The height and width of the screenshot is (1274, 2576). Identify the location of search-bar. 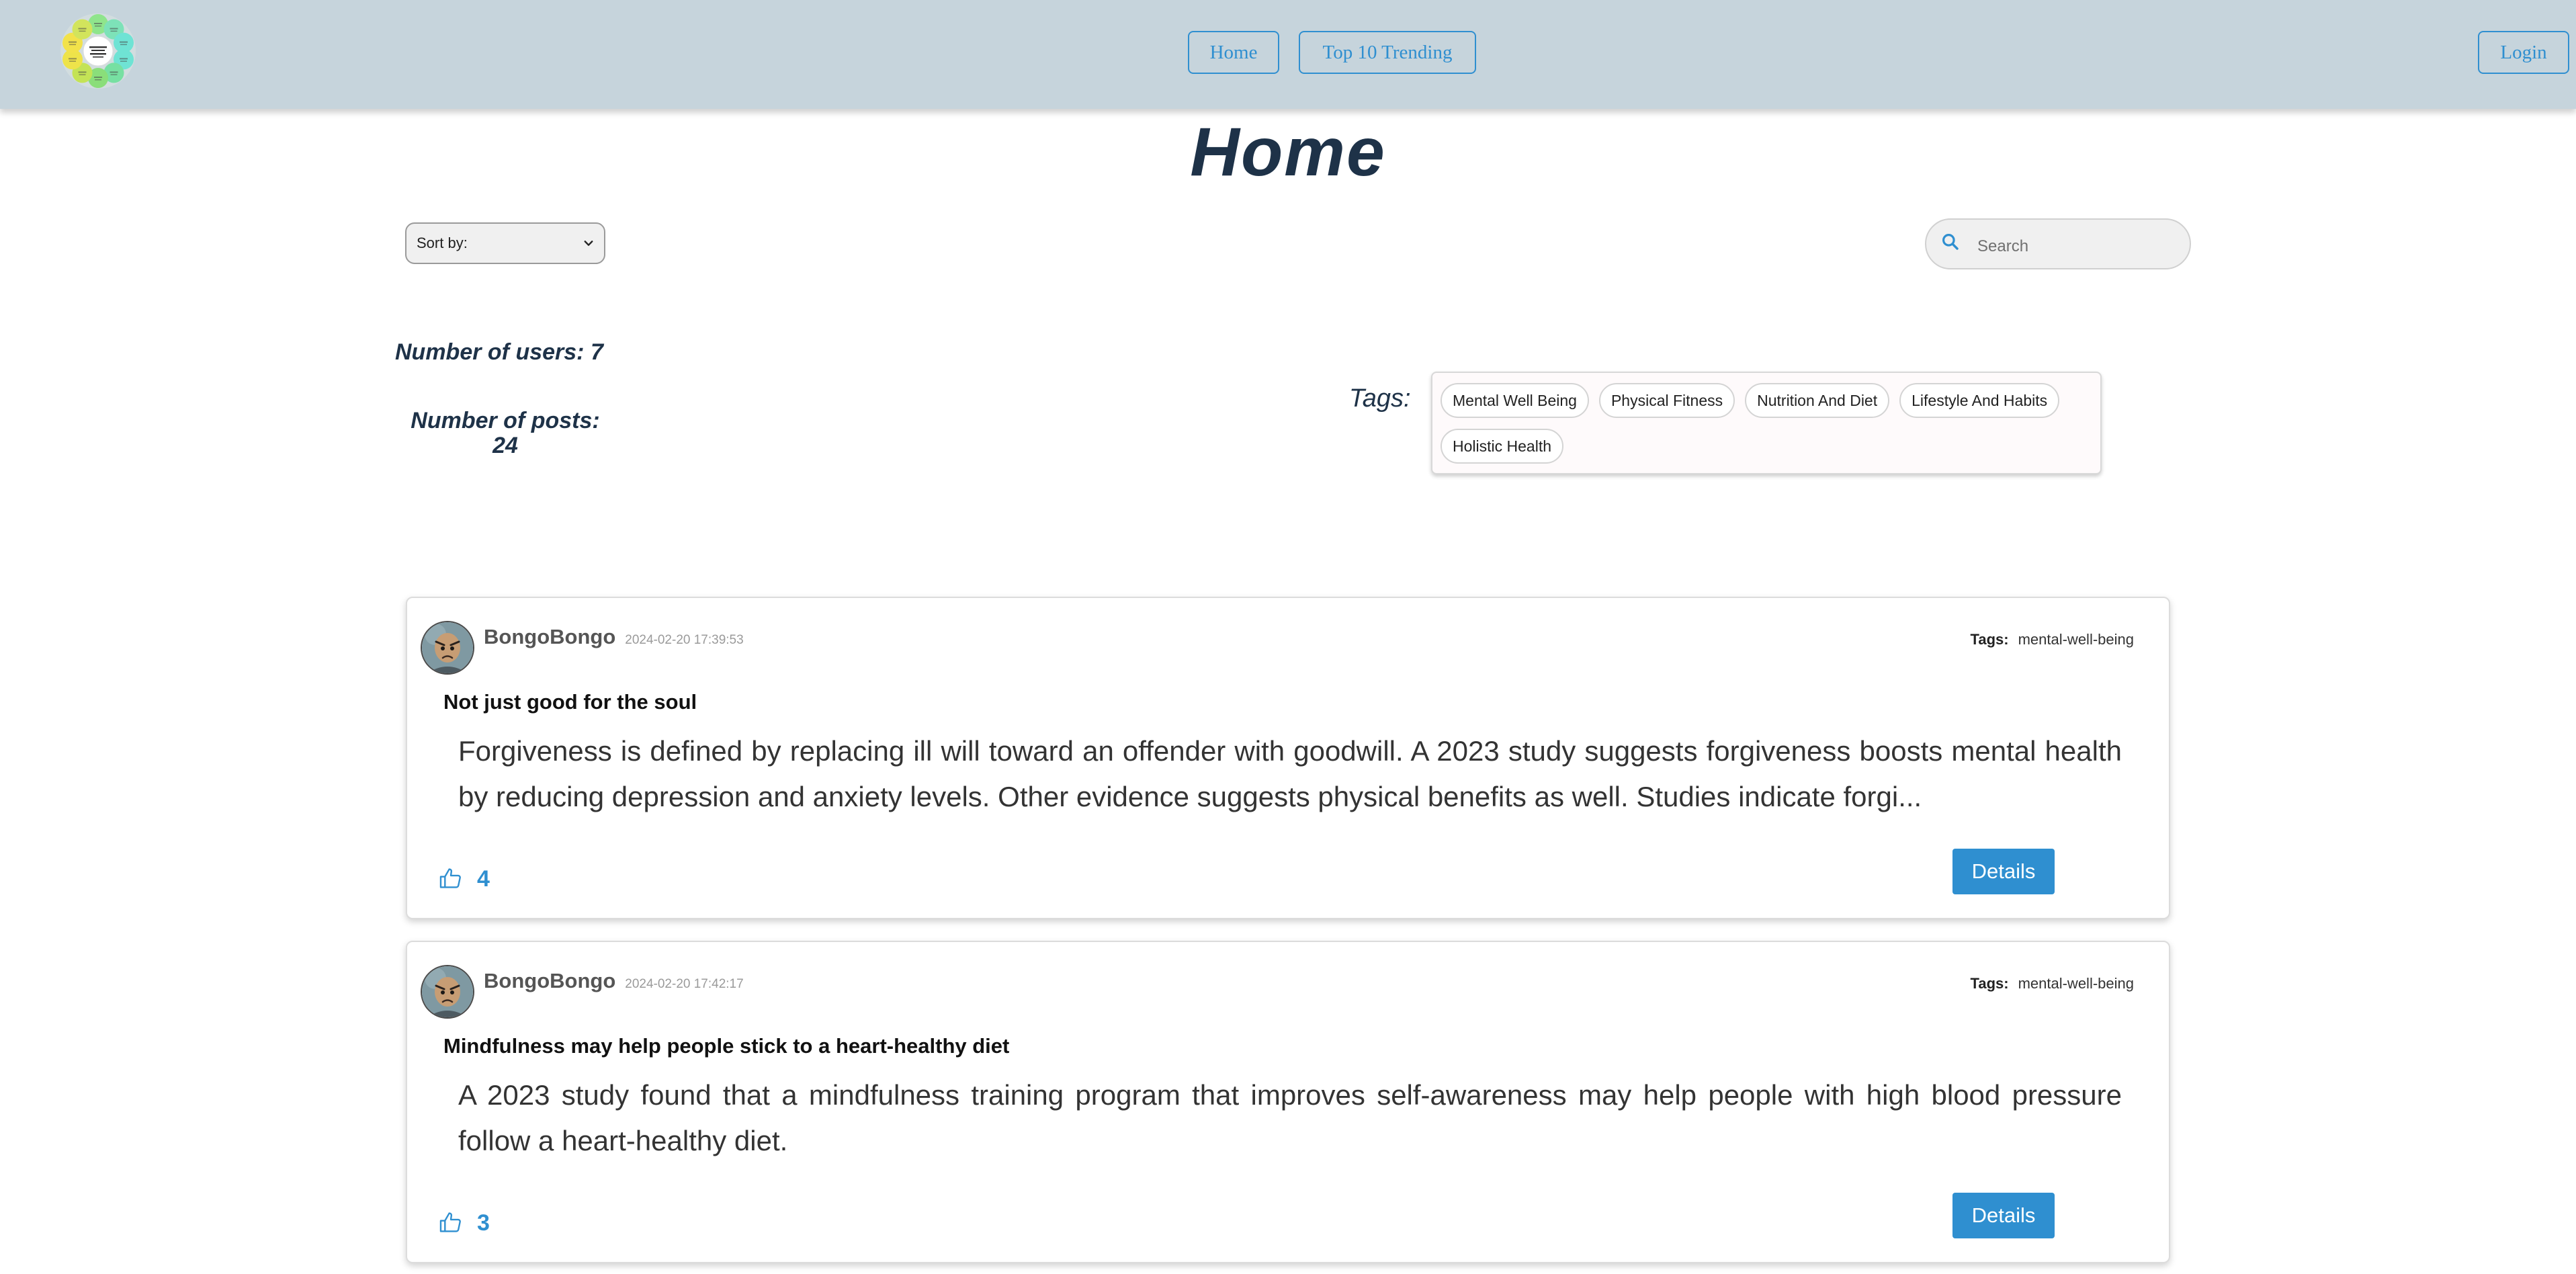
(2058, 243).